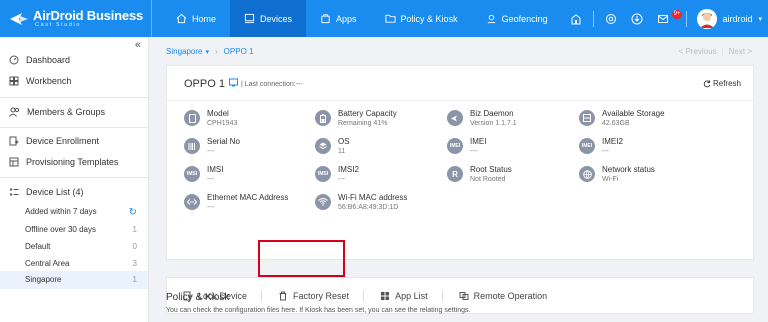  Describe the element at coordinates (587, 118) in the screenshot. I see `storage-icon` at that location.